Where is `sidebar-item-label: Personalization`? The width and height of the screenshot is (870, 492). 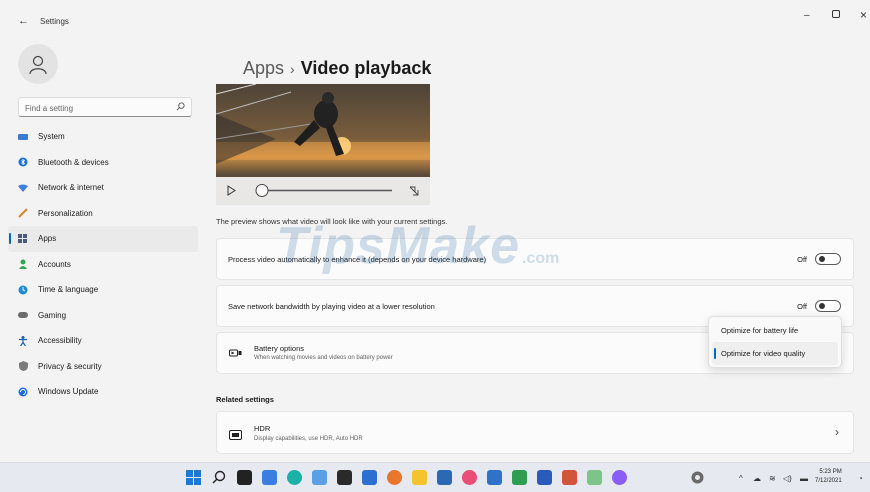
sidebar-item-label: Personalization is located at coordinates (65, 213).